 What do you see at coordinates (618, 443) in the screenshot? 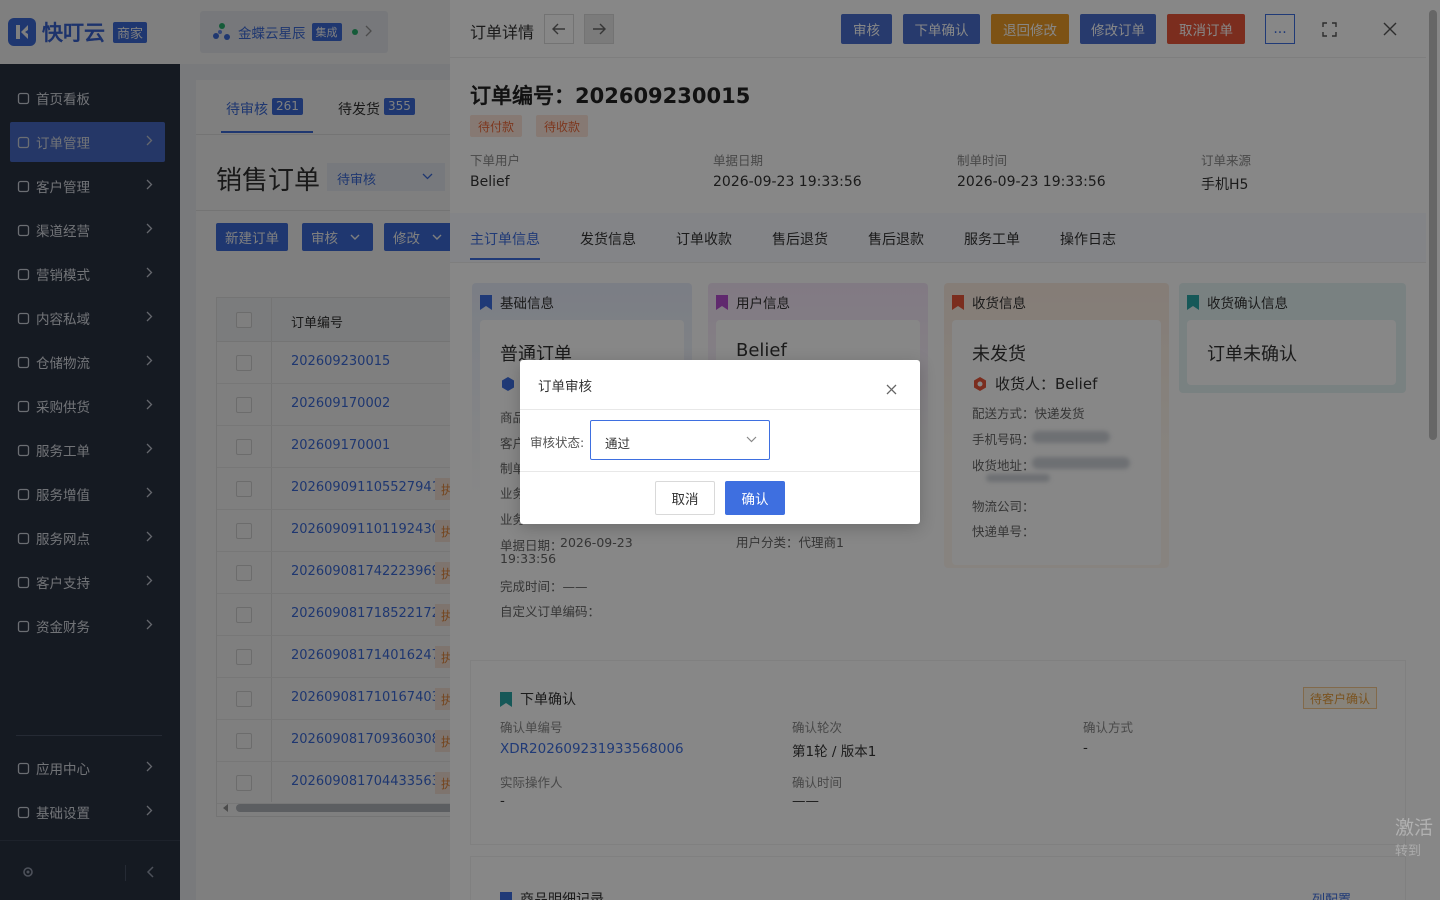
I see `review-status-value: 通过` at bounding box center [618, 443].